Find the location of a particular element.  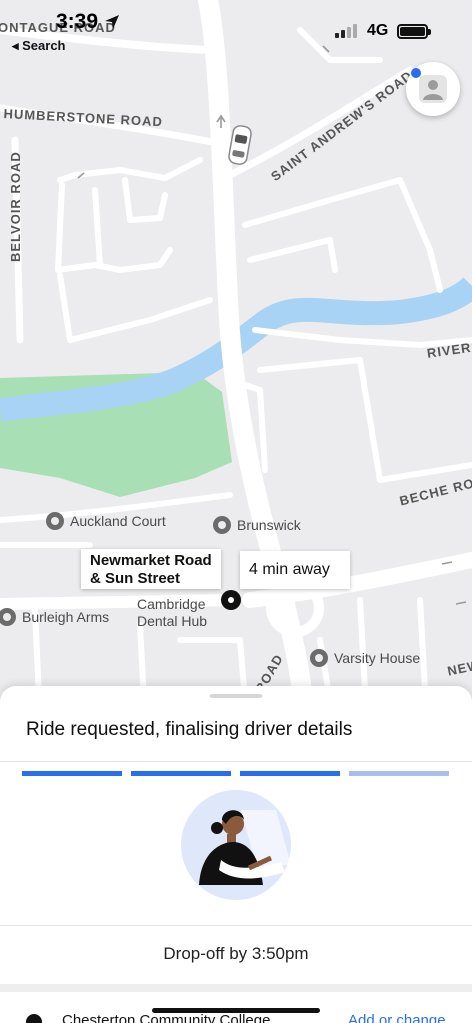

progress-bar is located at coordinates (235, 773).